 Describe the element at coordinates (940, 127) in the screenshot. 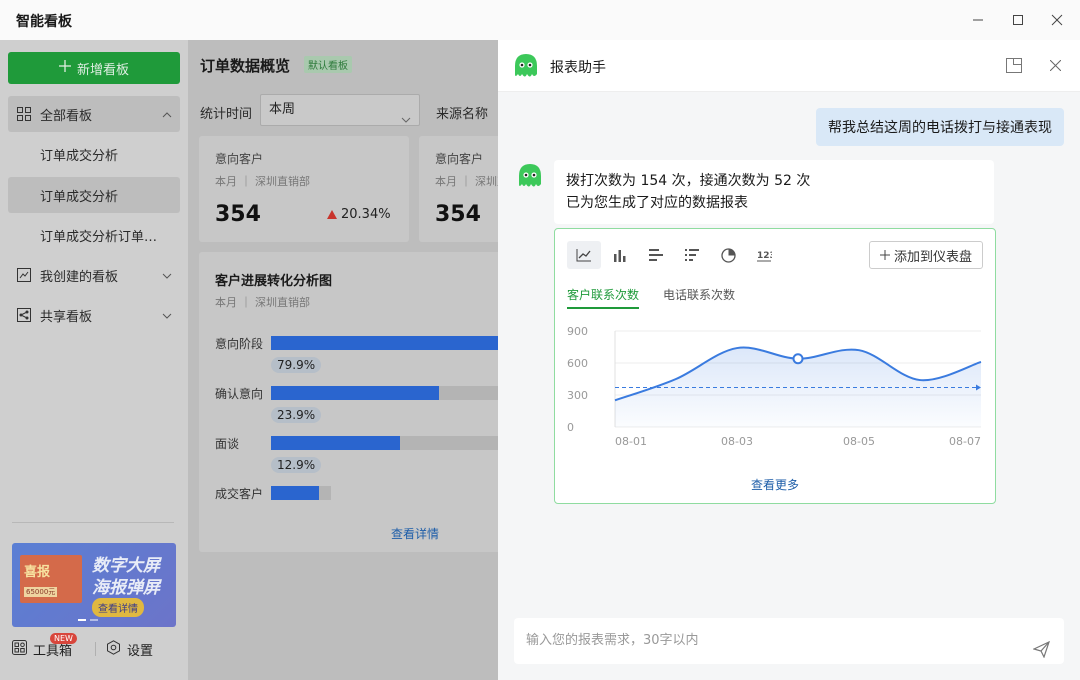

I see `user-message: 帮我总结这周的电话拨打与接通表现` at that location.